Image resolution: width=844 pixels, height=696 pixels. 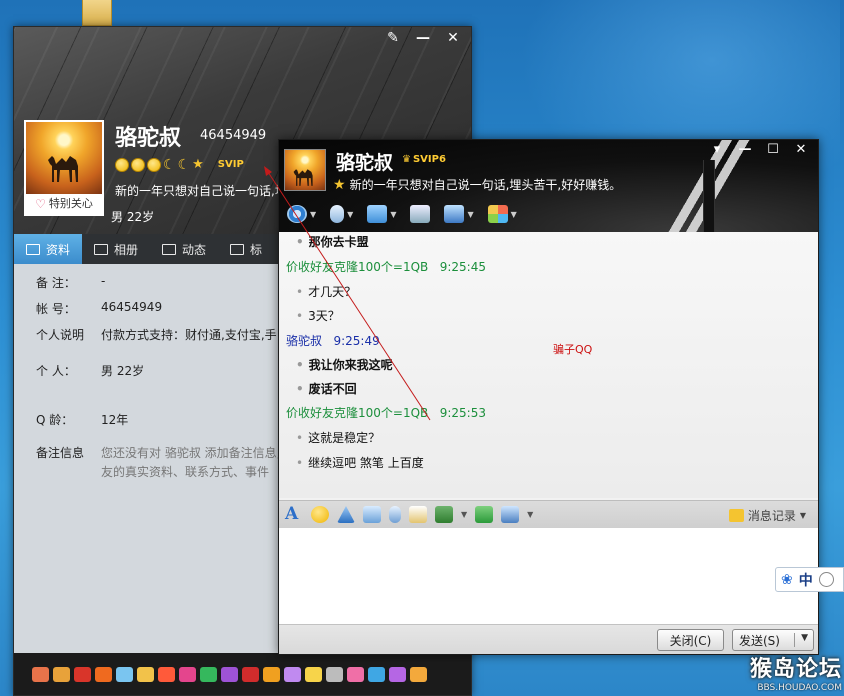 What do you see at coordinates (418, 674) in the screenshot?
I see `smile-badge-icon` at bounding box center [418, 674].